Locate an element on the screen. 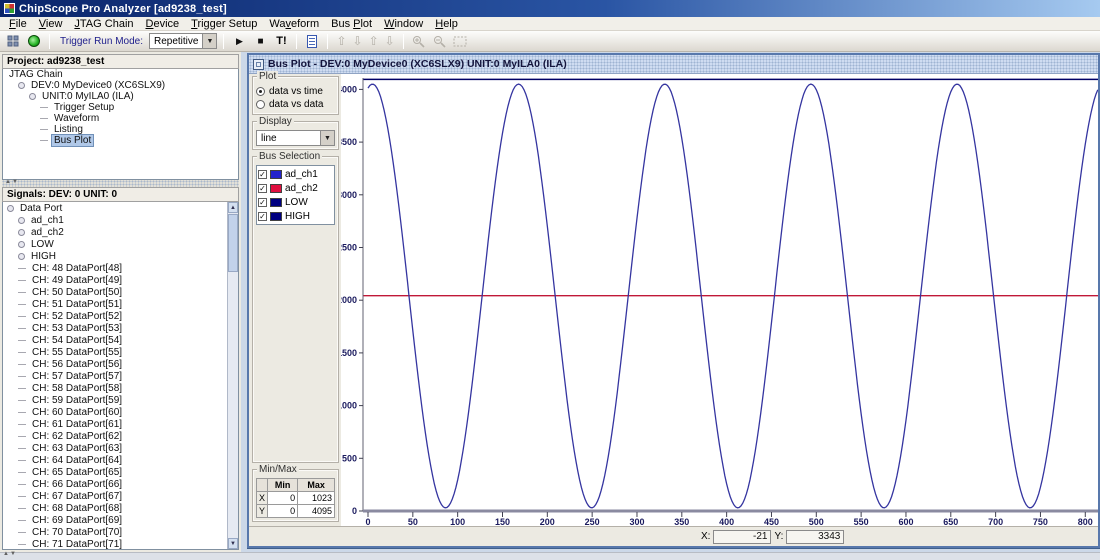 This screenshot has height=560, width=1100. scrollbar-thumb is located at coordinates (233, 243).